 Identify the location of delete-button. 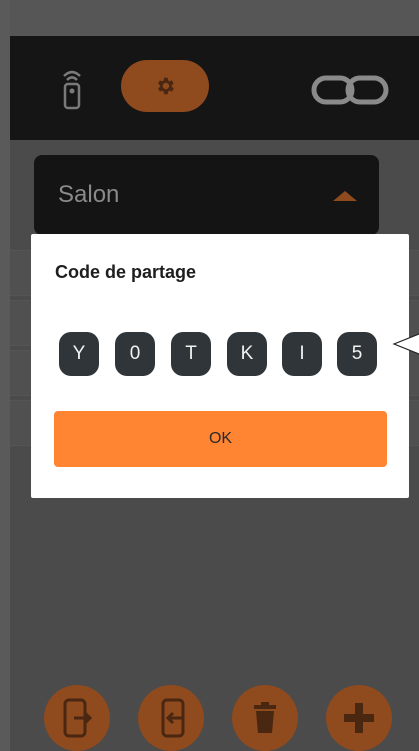
(265, 718).